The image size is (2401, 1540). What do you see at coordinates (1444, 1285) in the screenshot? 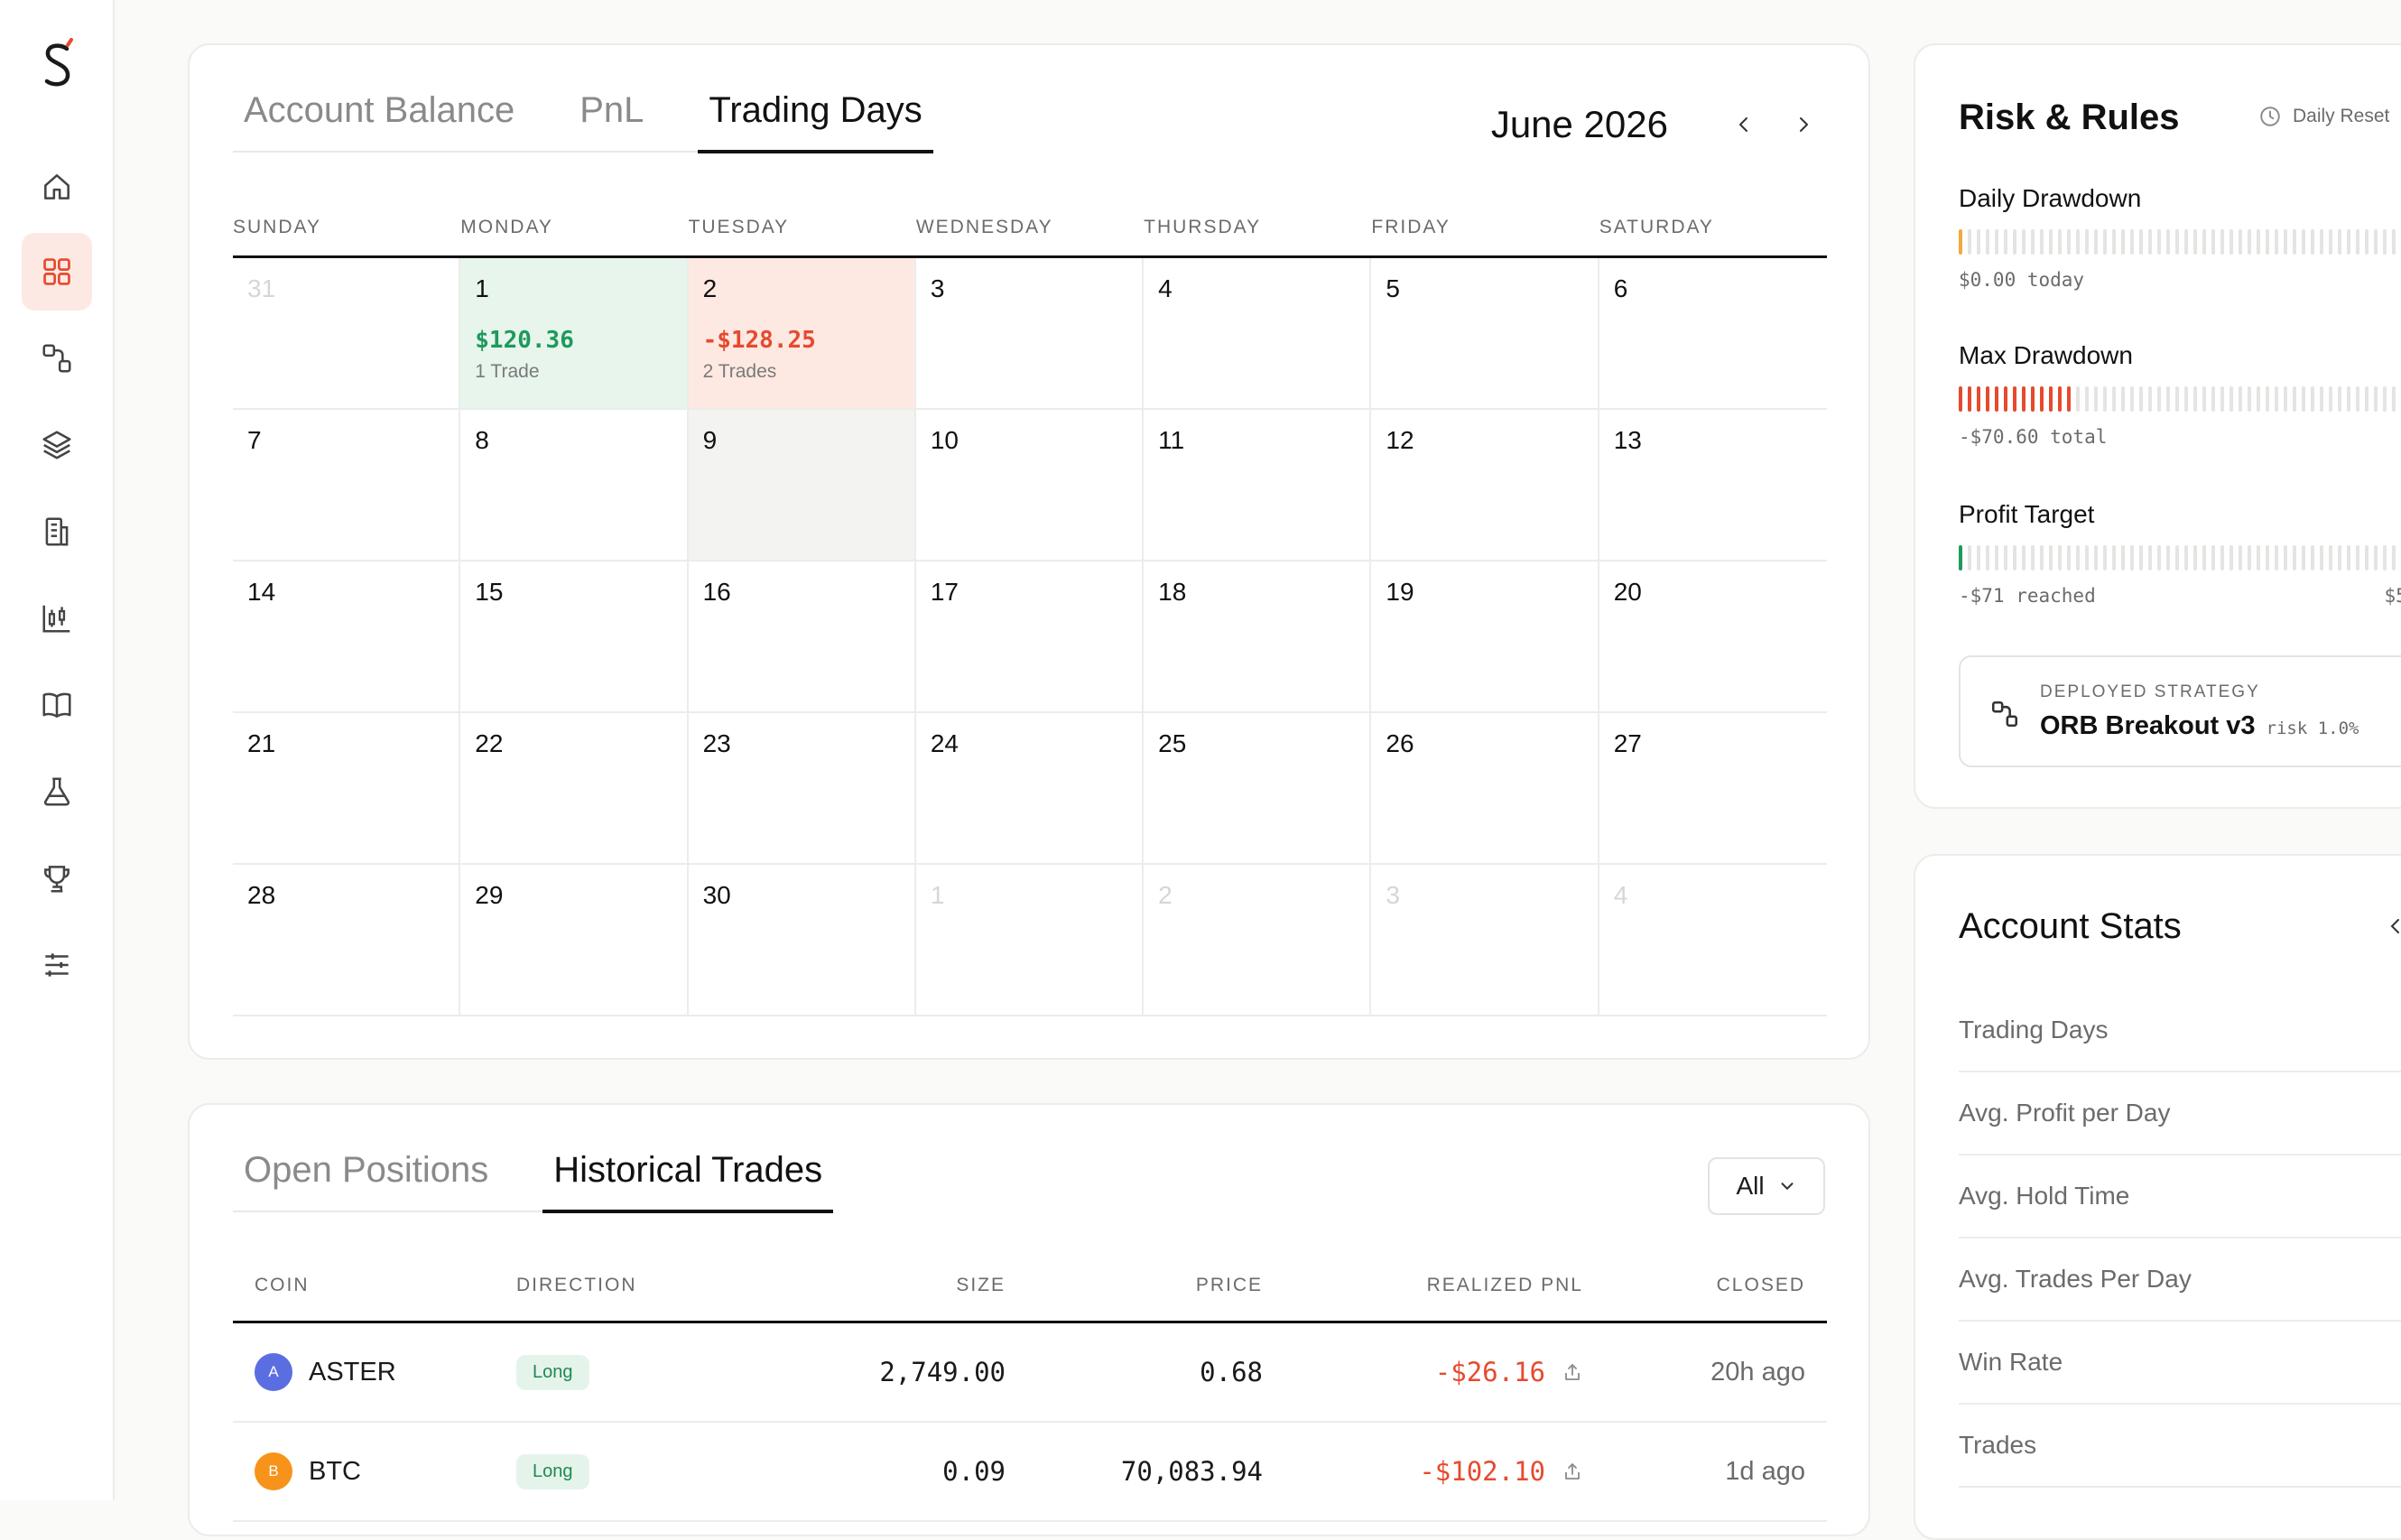
I see `col-realized-pnl: REALIZED PNL` at bounding box center [1444, 1285].